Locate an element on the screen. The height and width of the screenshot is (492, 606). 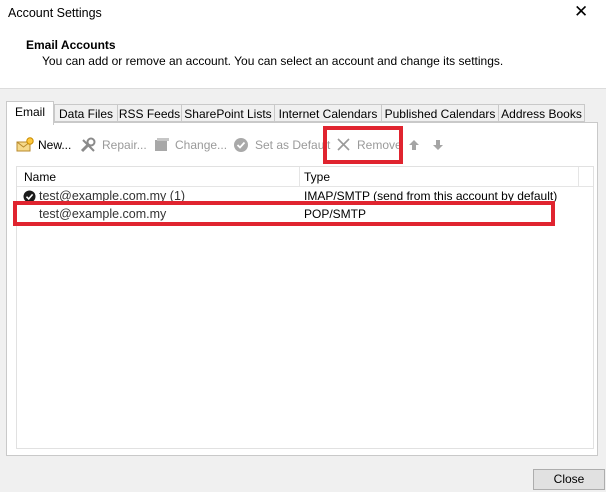
new-account-icon is located at coordinates (25, 144).